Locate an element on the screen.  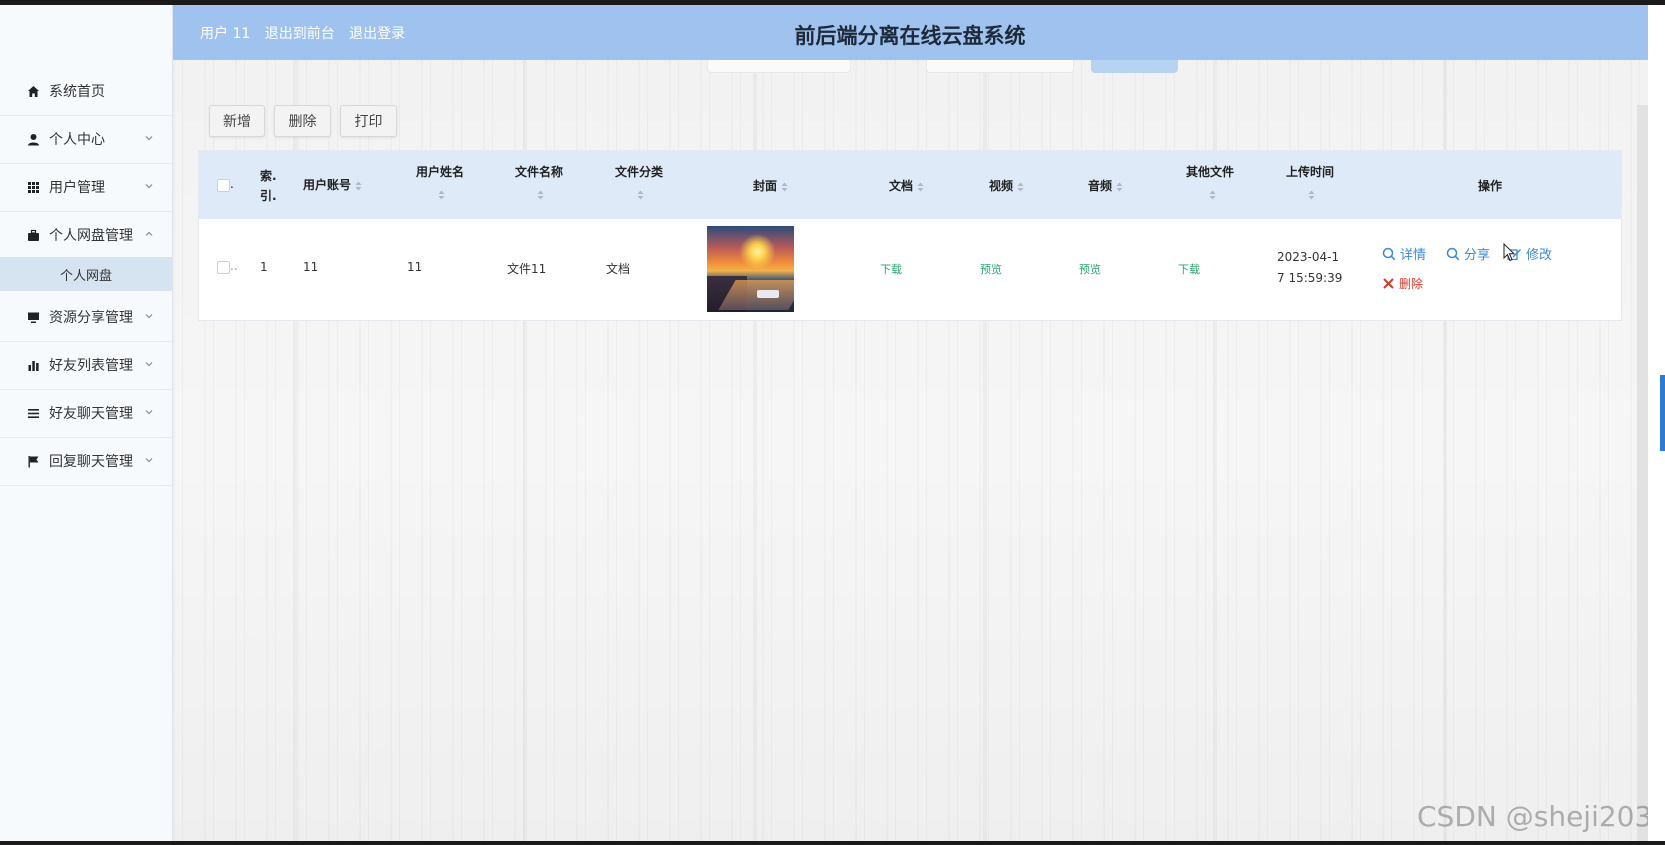
home-icon is located at coordinates (33, 91).